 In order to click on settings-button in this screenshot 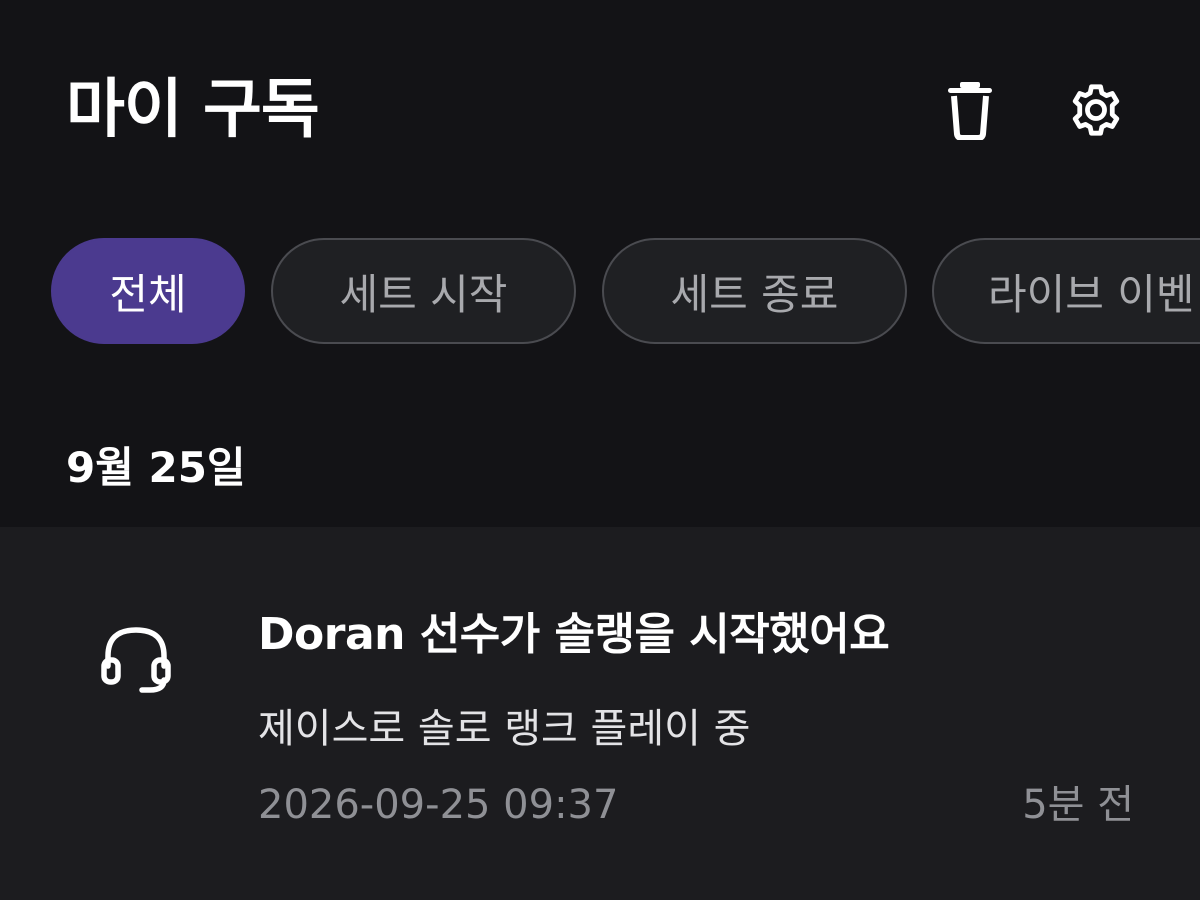, I will do `click(1096, 110)`.